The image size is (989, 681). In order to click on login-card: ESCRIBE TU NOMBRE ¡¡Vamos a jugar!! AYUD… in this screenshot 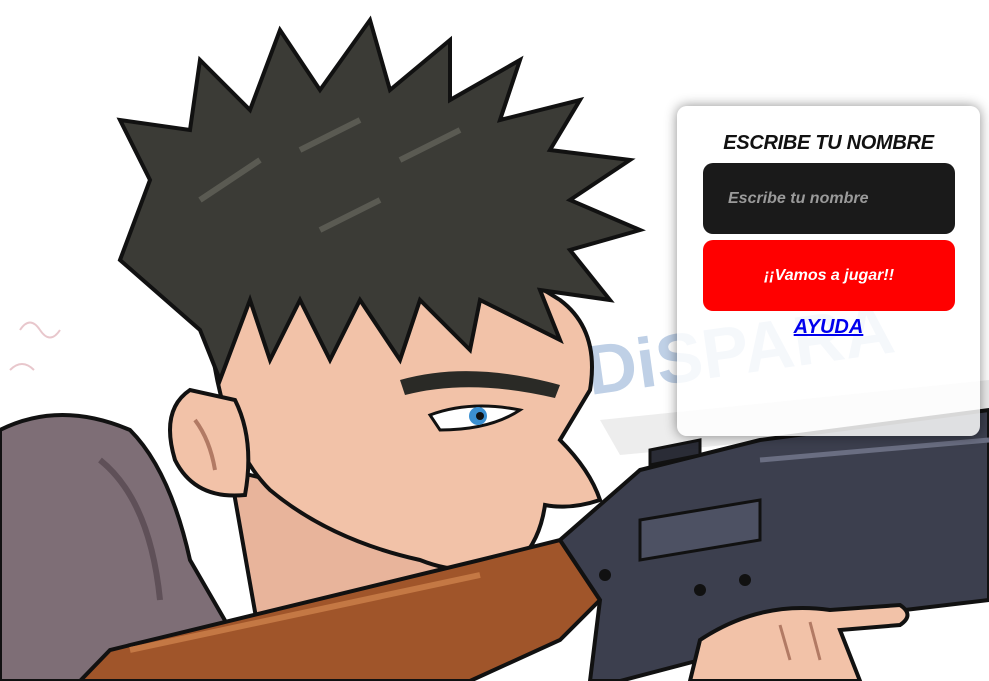, I will do `click(828, 271)`.